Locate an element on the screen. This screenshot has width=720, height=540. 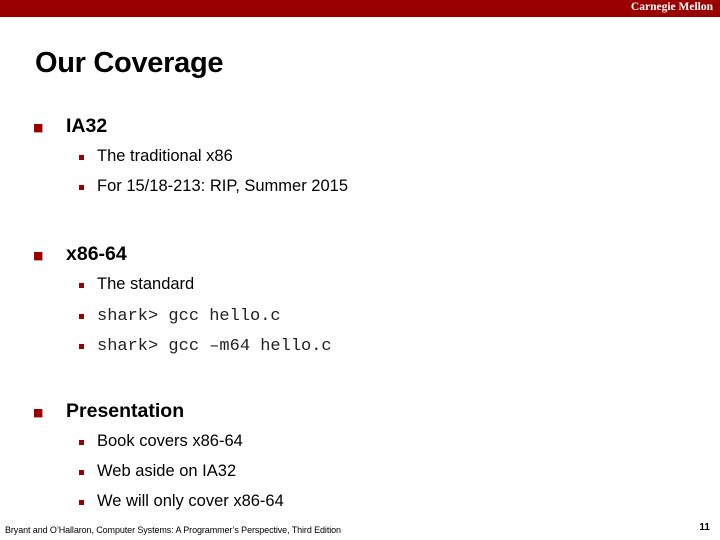
section-heading: Presentation is located at coordinates (125, 411).